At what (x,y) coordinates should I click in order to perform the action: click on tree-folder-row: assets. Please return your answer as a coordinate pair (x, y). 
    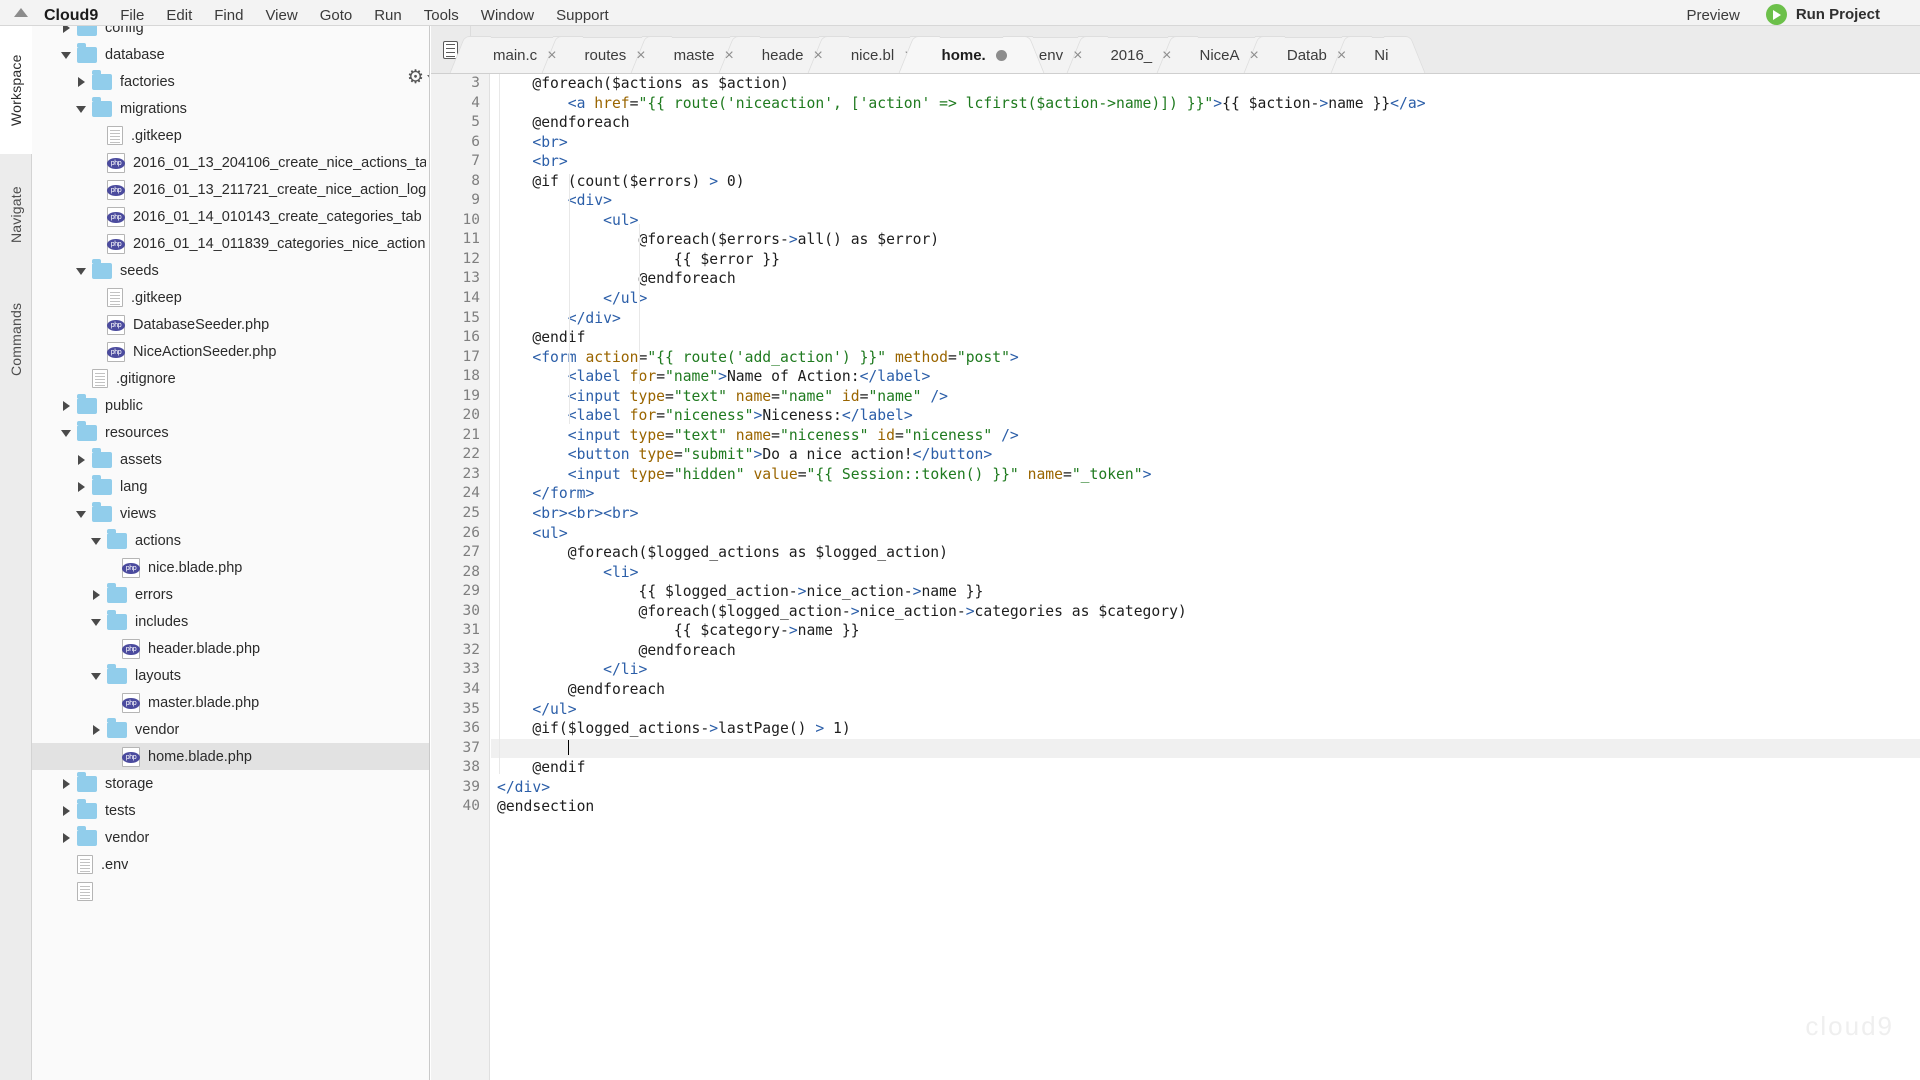
    Looking at the image, I should click on (230, 459).